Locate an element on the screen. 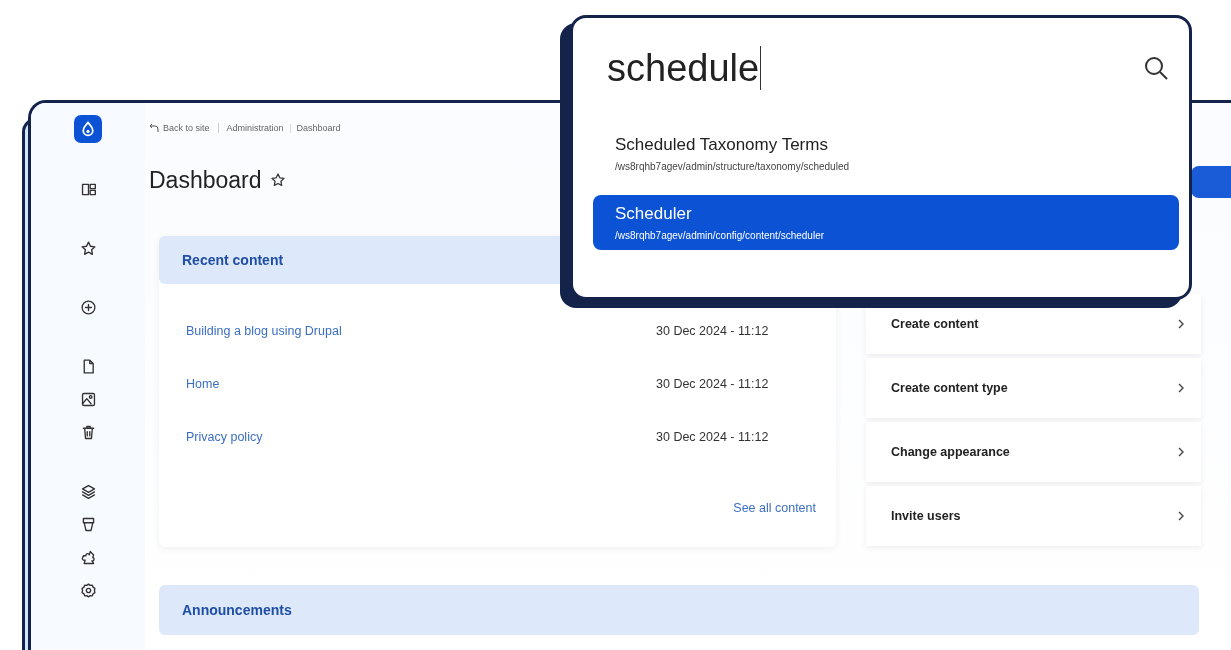  see-all-link: See all content is located at coordinates (774, 508).